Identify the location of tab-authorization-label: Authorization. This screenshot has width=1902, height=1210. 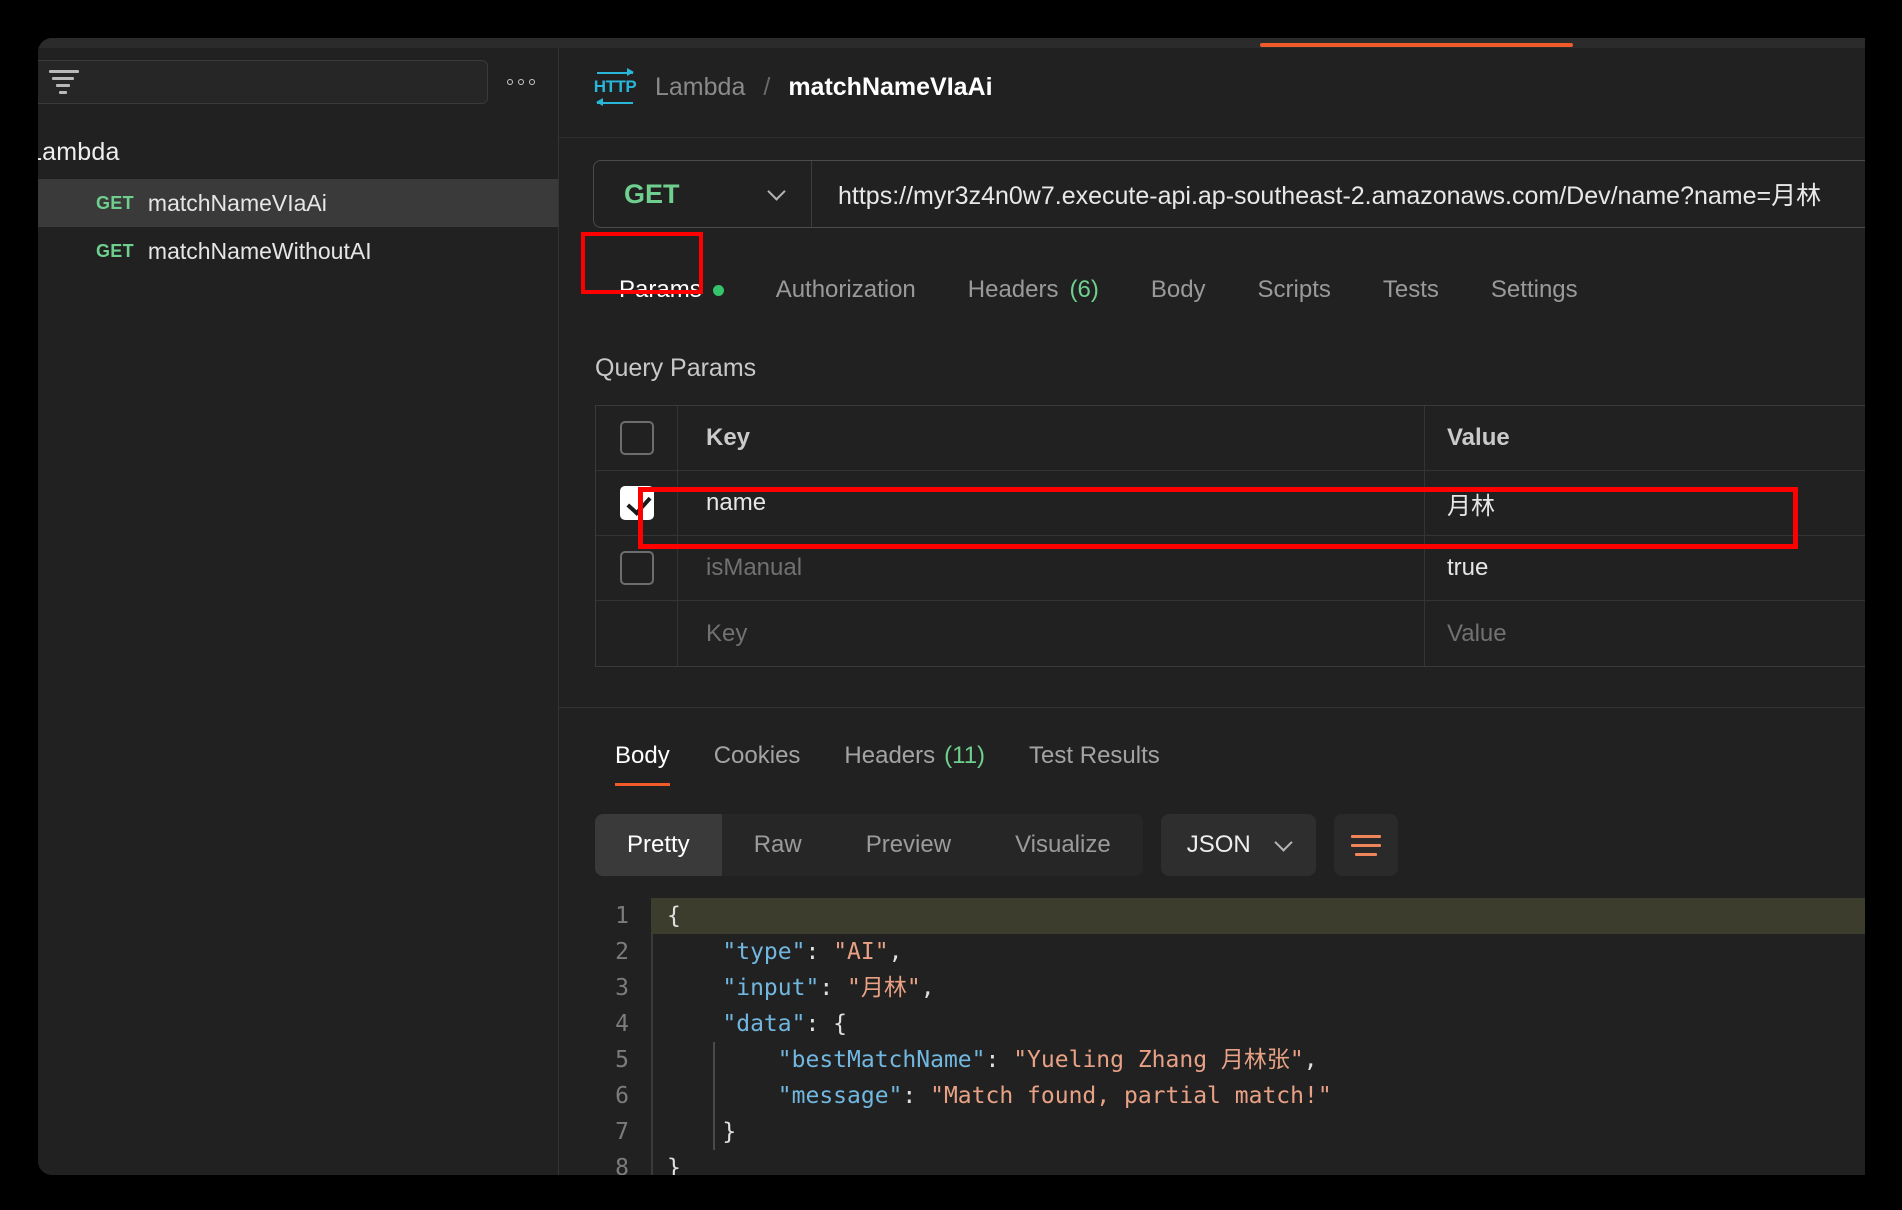
(845, 289).